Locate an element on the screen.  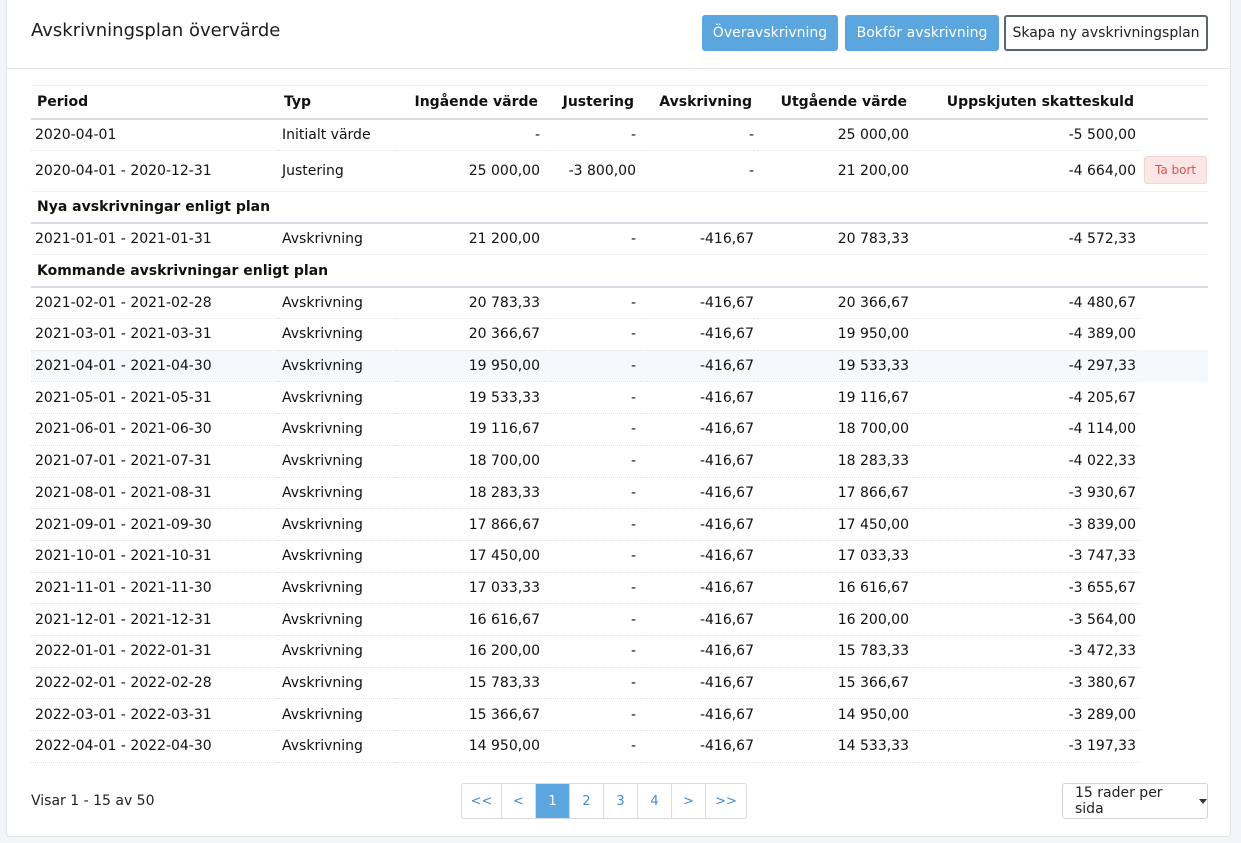
opening-value-cell: 17 450,00 is located at coordinates (470, 556).